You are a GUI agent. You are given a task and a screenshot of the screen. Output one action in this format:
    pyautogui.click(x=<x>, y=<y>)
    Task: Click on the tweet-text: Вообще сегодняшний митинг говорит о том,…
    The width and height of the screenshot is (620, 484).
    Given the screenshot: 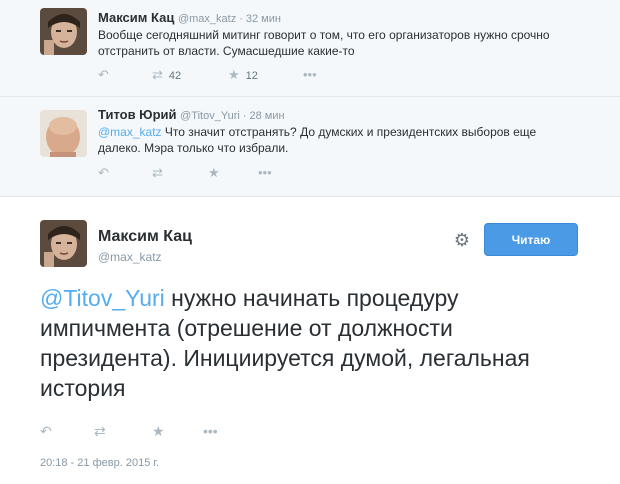 What is the action you would take?
    pyautogui.click(x=324, y=43)
    